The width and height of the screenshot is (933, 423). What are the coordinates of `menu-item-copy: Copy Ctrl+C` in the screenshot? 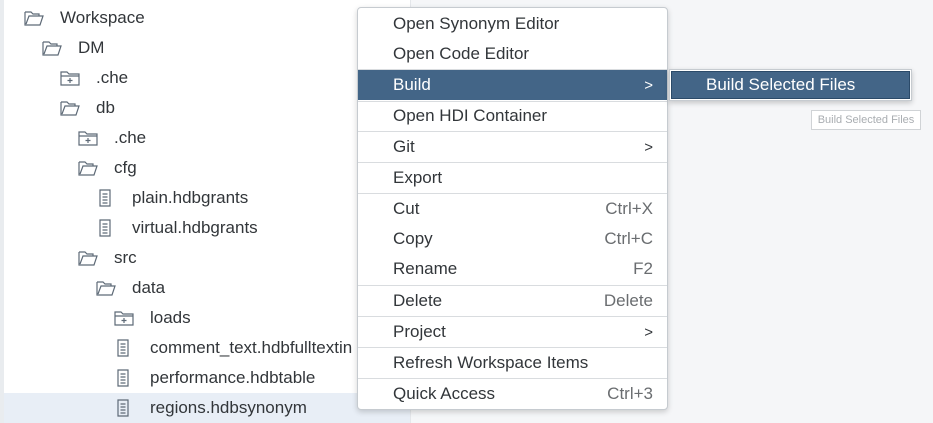 It's located at (512, 239).